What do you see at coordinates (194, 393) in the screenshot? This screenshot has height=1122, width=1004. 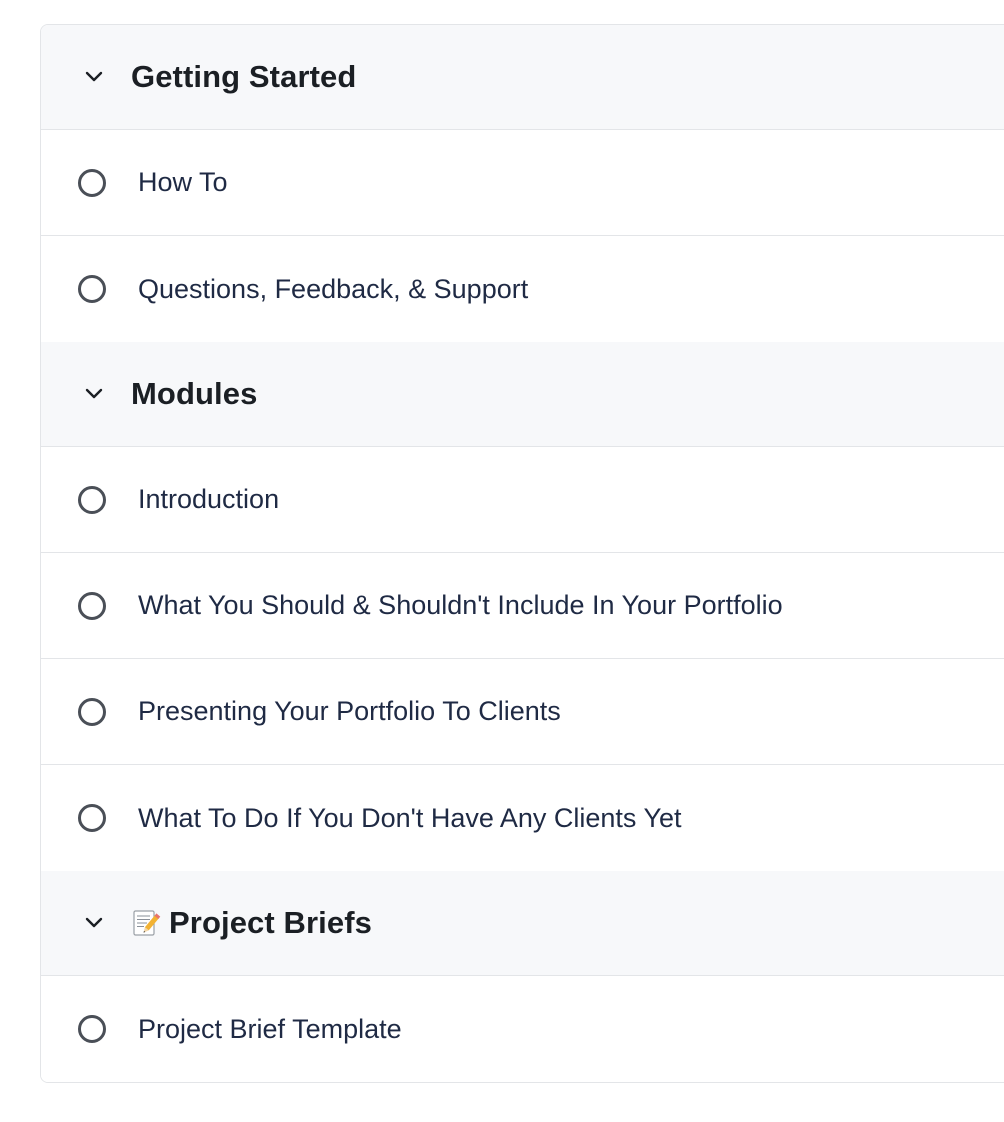 I see `section-title: Modules` at bounding box center [194, 393].